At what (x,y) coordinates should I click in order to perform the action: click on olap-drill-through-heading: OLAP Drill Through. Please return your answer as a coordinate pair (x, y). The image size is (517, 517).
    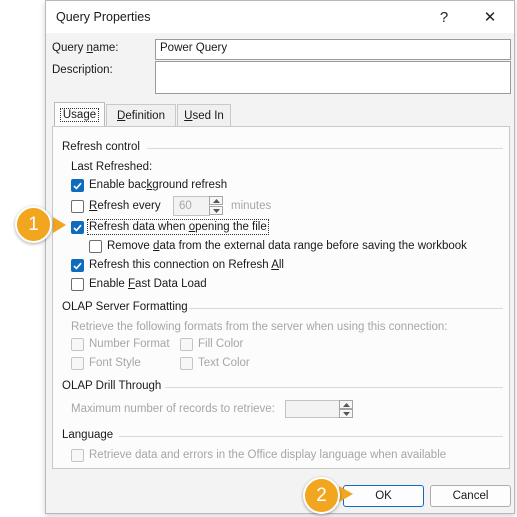
    Looking at the image, I should click on (112, 386).